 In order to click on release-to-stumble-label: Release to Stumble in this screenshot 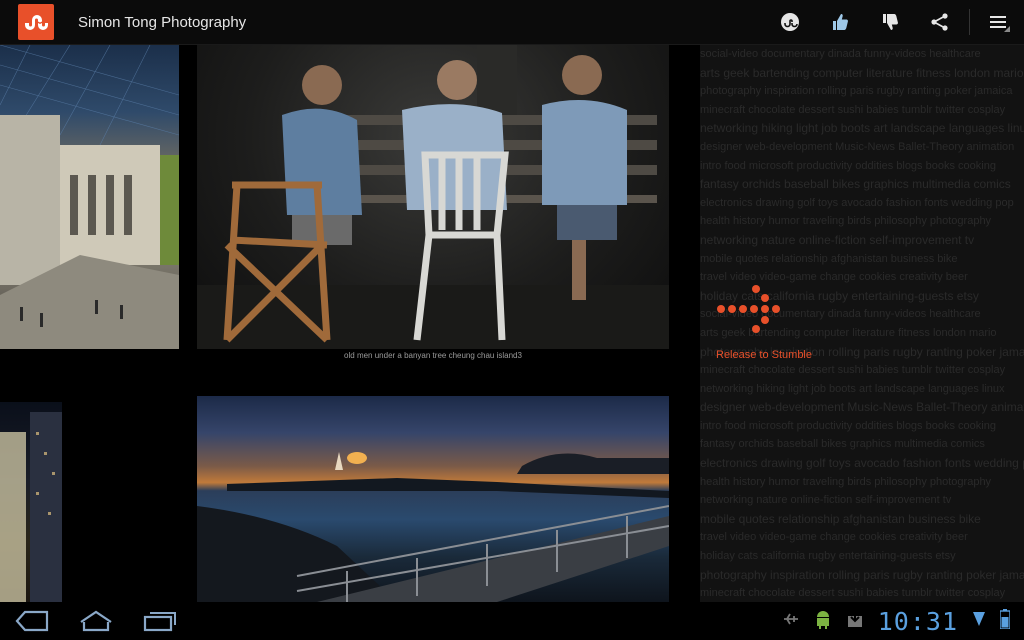, I will do `click(764, 355)`.